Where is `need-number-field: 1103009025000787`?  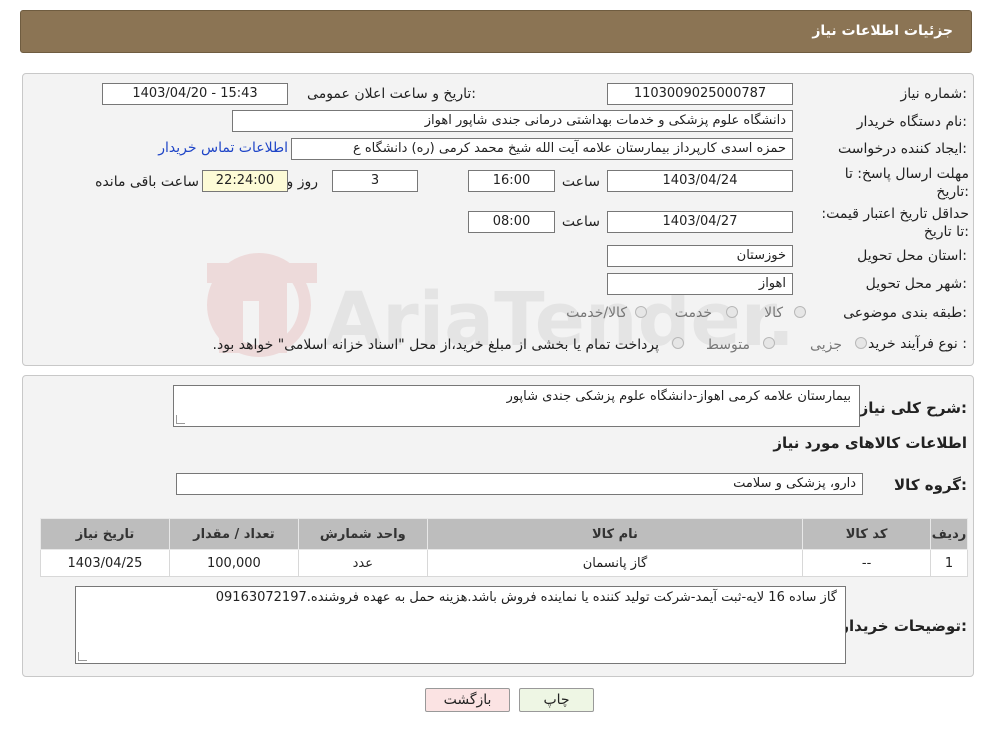 need-number-field: 1103009025000787 is located at coordinates (700, 94).